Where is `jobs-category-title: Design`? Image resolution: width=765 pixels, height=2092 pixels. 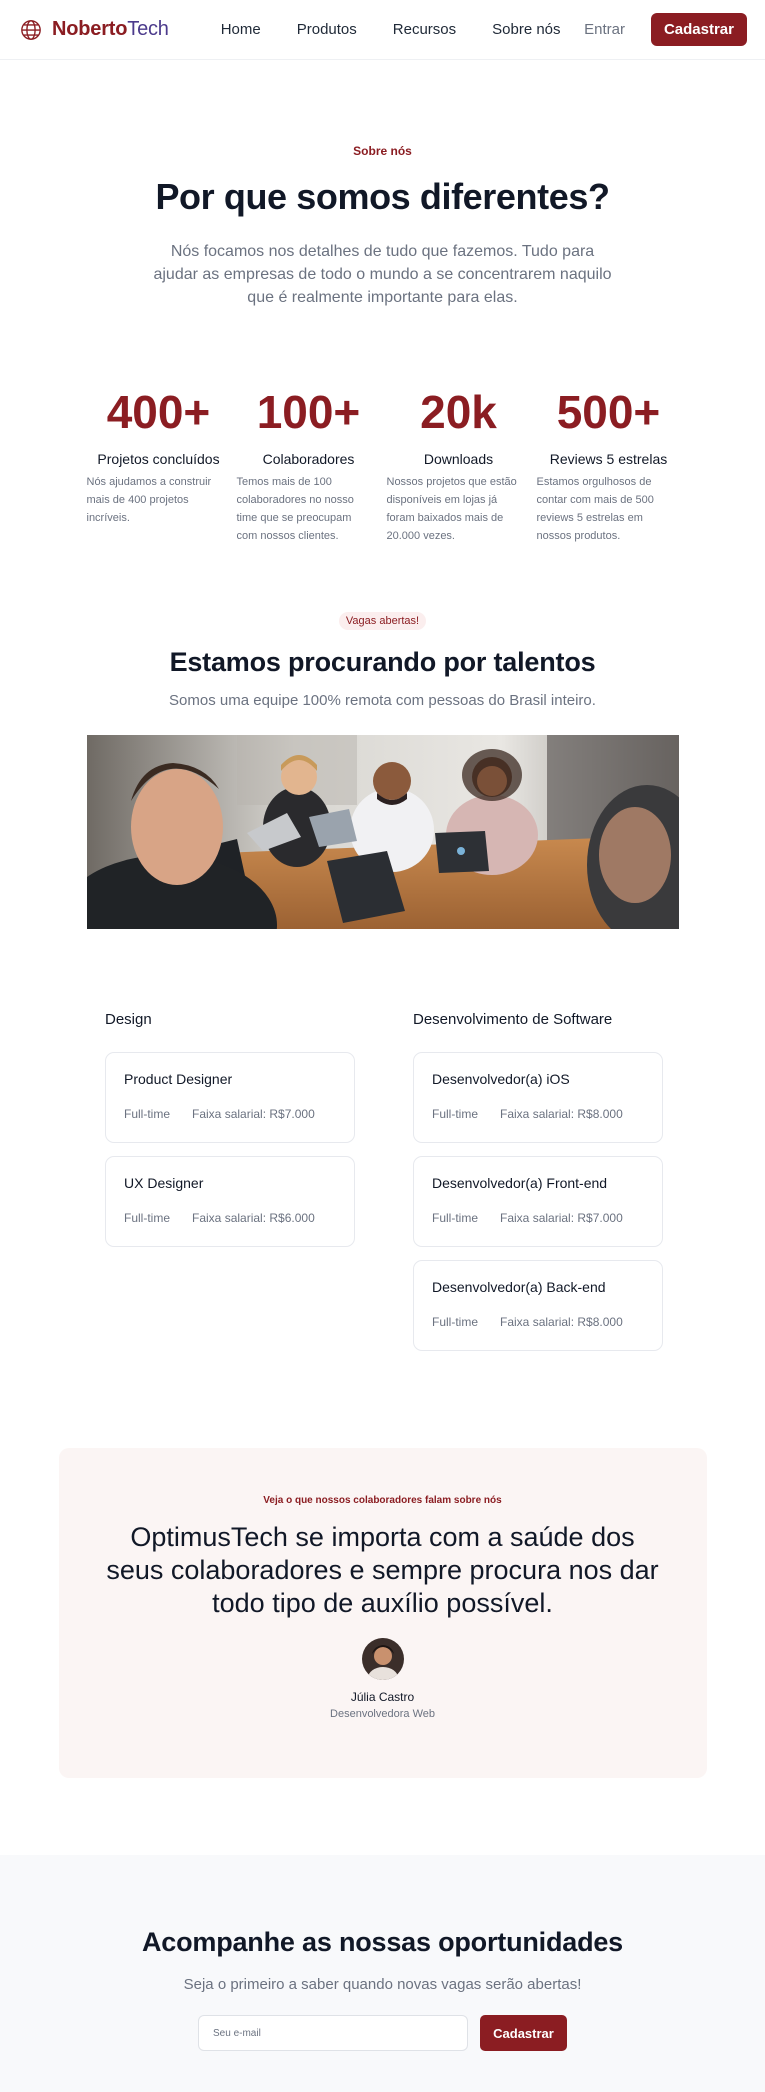 jobs-category-title: Design is located at coordinates (128, 1019).